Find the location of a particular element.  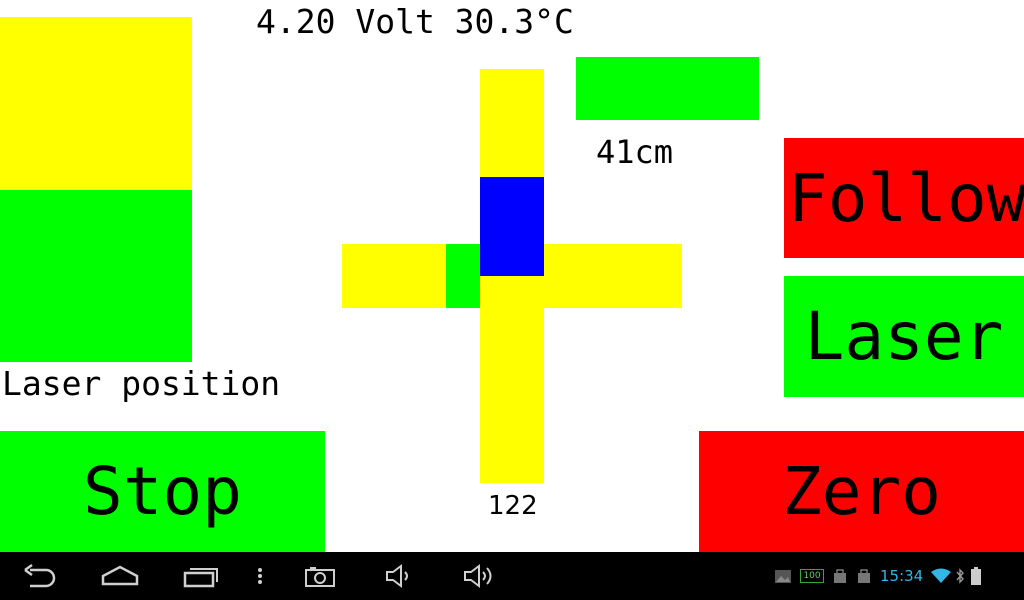

laser-position-gauge-lower is located at coordinates (96, 276).